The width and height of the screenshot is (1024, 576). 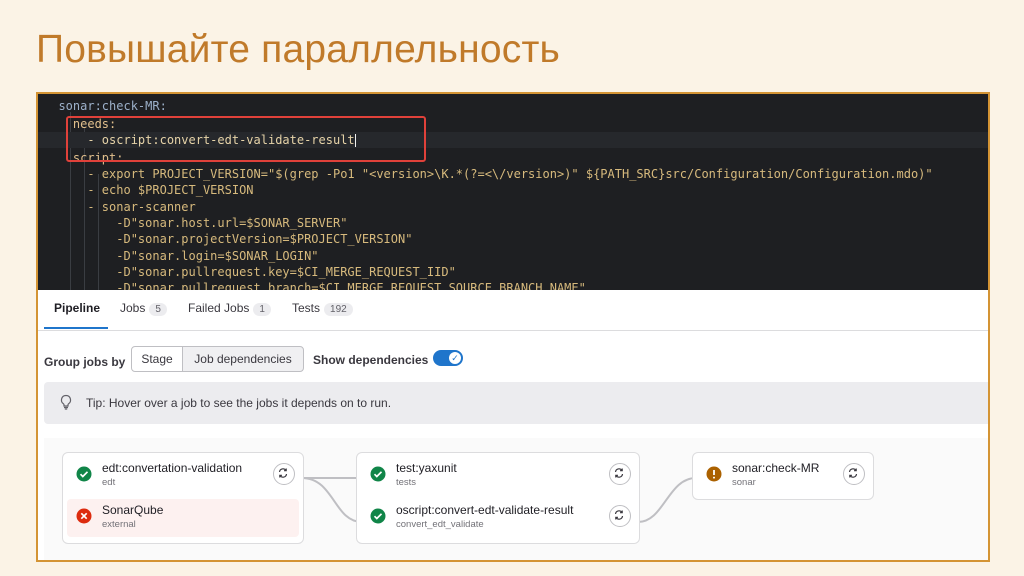 What do you see at coordinates (196, 223) in the screenshot?
I see `code-line-8: -D"sonar.host.url=$SONAR_SERVER"` at bounding box center [196, 223].